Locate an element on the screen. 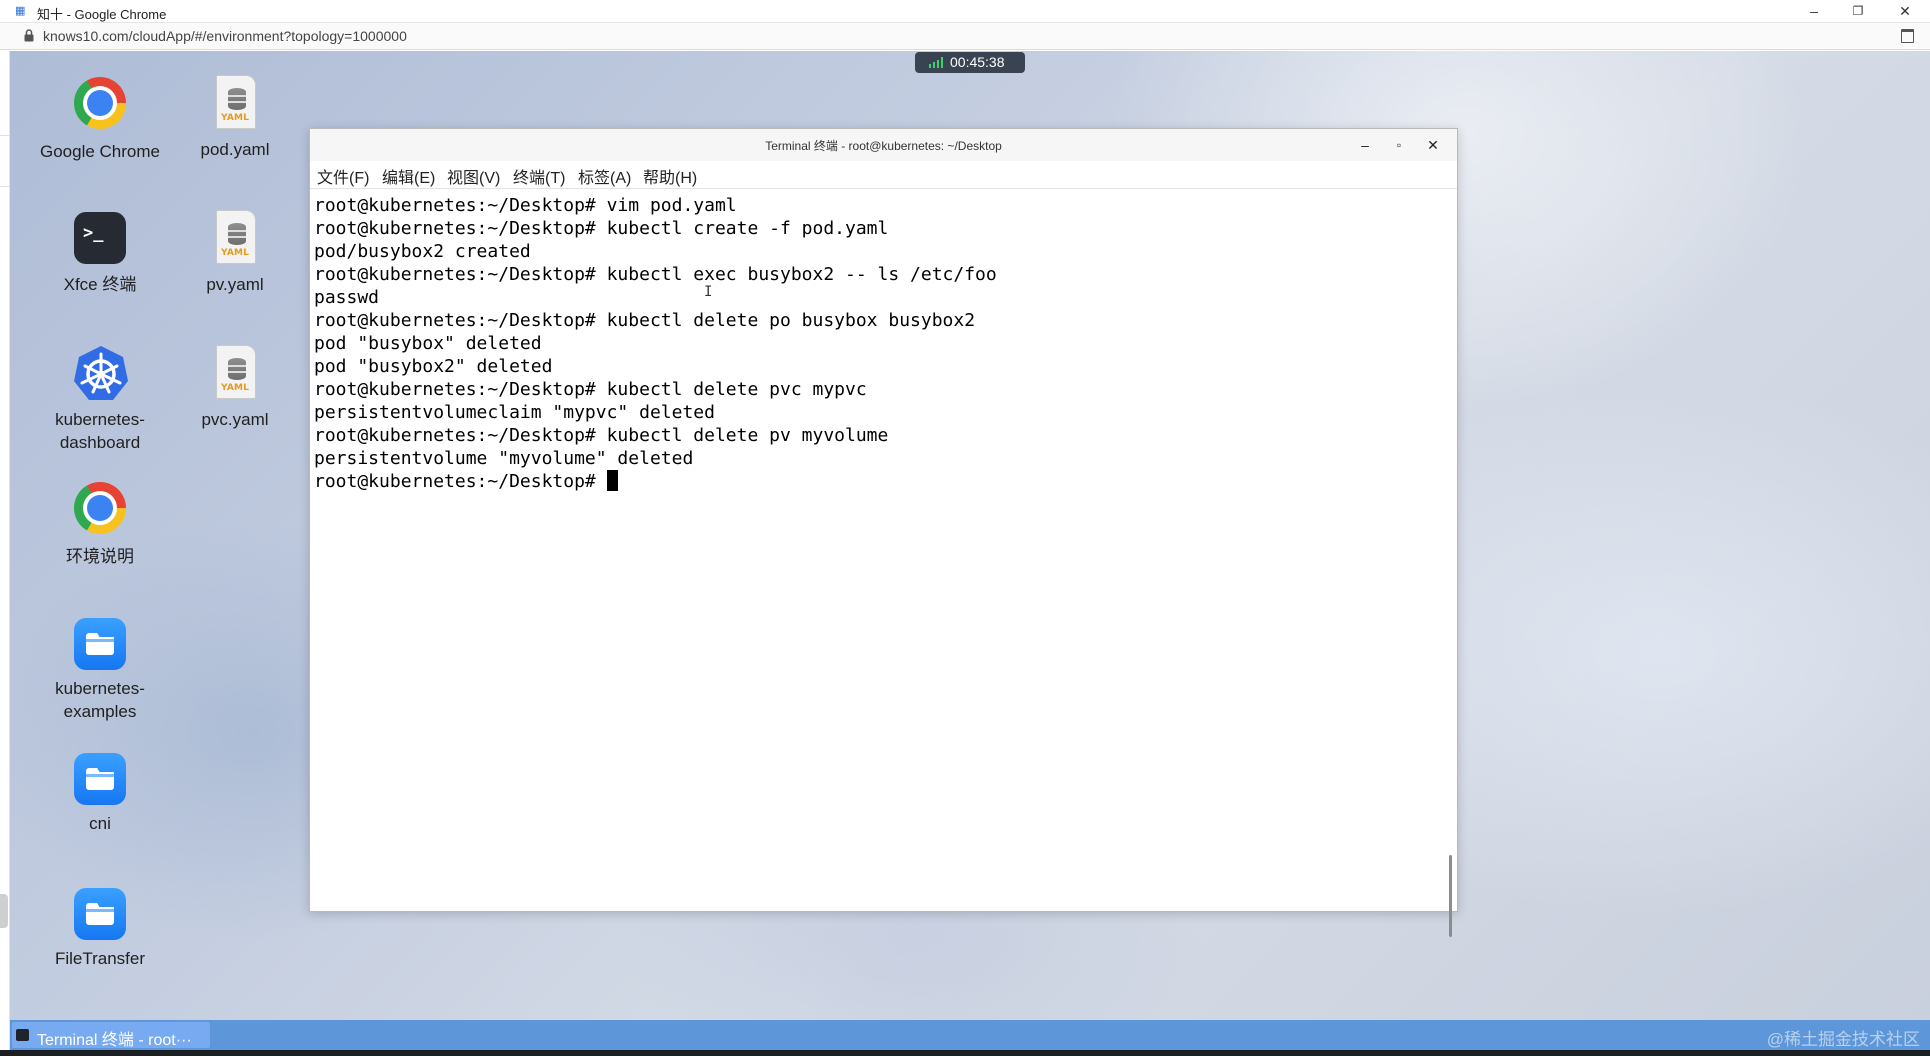 This screenshot has height=1056, width=1930. terminal-icon: >_ is located at coordinates (100, 238).